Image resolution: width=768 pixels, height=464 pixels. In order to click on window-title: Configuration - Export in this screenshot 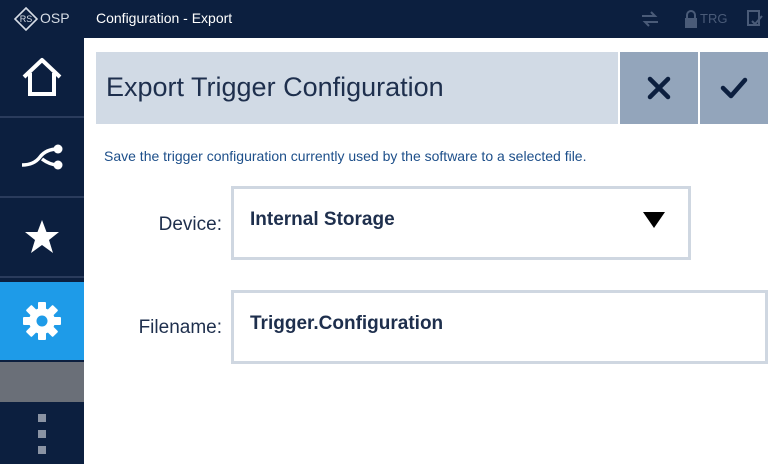, I will do `click(164, 18)`.